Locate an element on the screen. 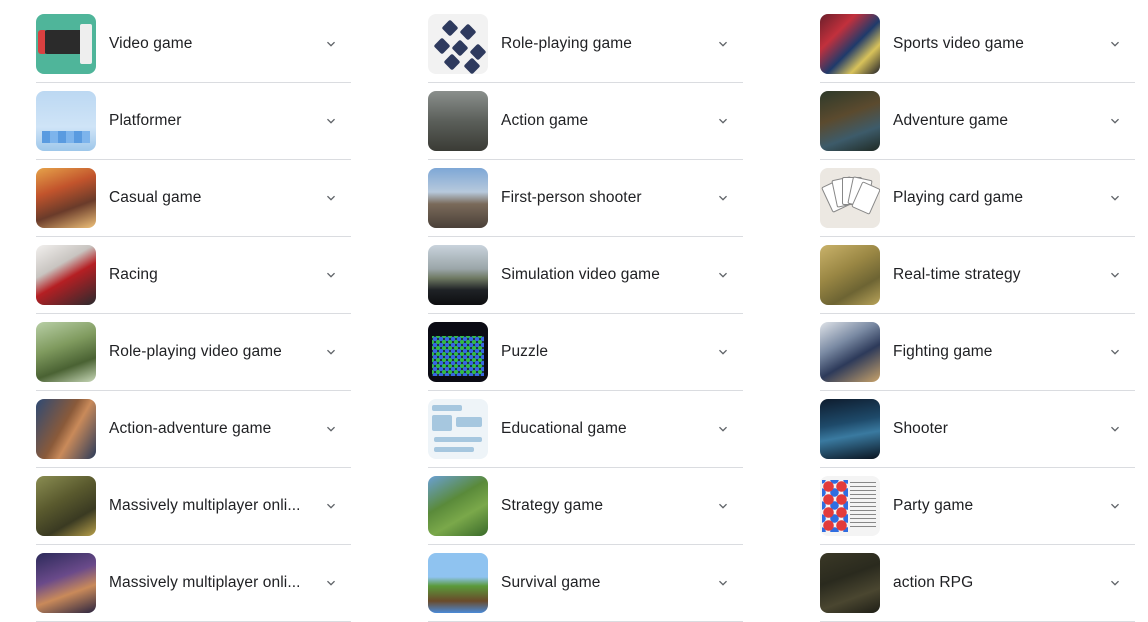  topic-row-first-person-shooter: First-person shooter is located at coordinates (585, 198).